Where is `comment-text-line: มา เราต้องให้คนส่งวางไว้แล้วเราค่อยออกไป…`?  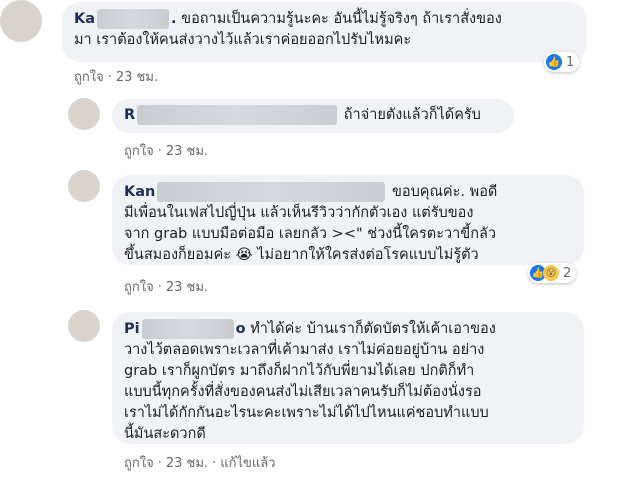 comment-text-line: มา เราต้องให้คนส่งวางไว้แล้วเราค่อยออกไป… is located at coordinates (243, 40).